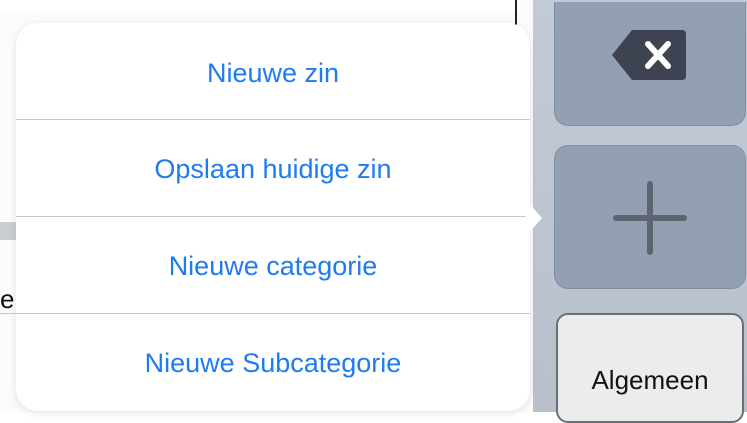 The image size is (747, 423). What do you see at coordinates (7, 299) in the screenshot?
I see `background-text: e` at bounding box center [7, 299].